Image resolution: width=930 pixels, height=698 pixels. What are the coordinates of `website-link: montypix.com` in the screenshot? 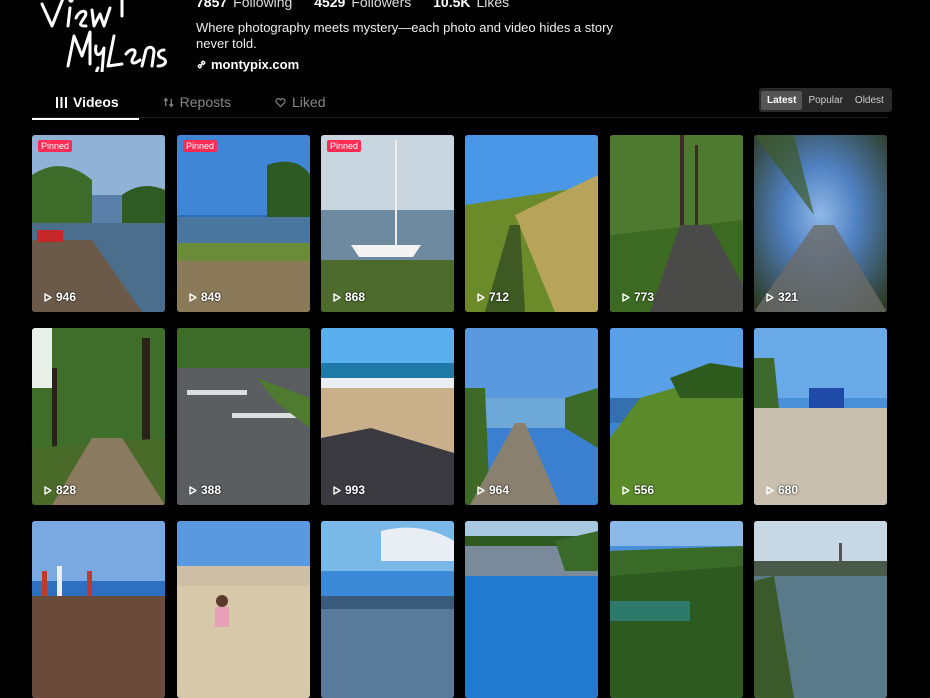 It's located at (247, 64).